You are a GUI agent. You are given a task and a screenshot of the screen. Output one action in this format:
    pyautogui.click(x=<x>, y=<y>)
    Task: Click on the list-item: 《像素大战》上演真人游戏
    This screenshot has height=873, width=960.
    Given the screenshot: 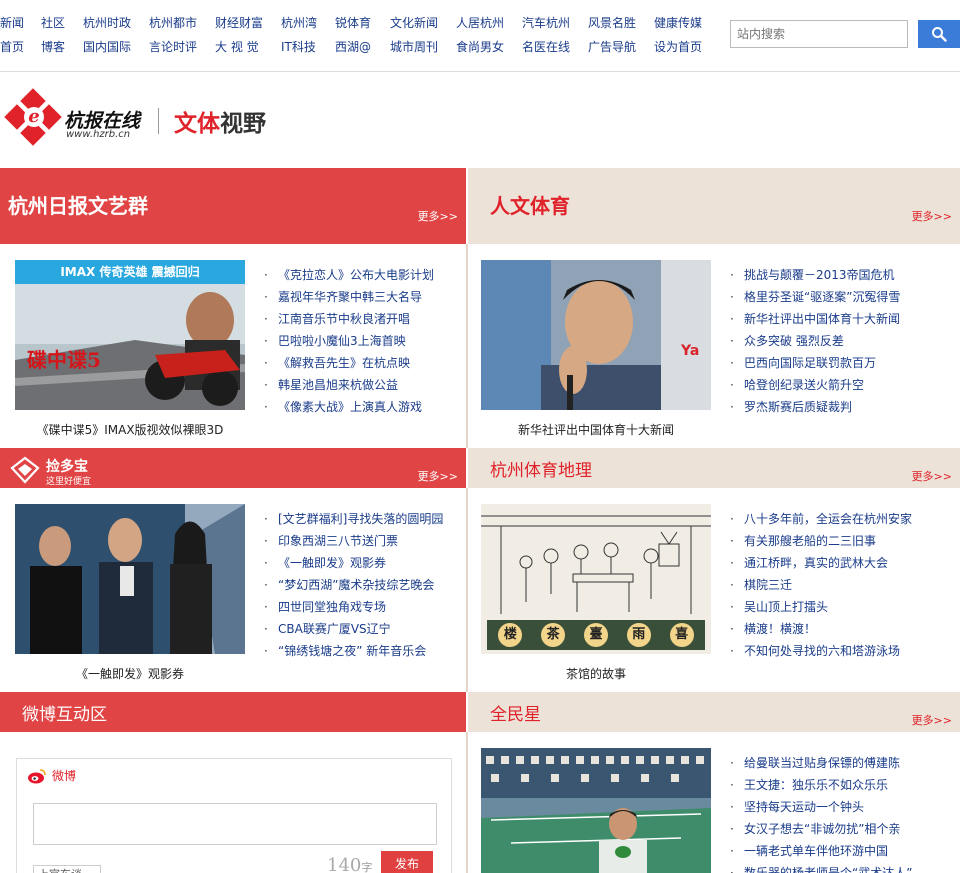 What is the action you would take?
    pyautogui.click(x=349, y=407)
    